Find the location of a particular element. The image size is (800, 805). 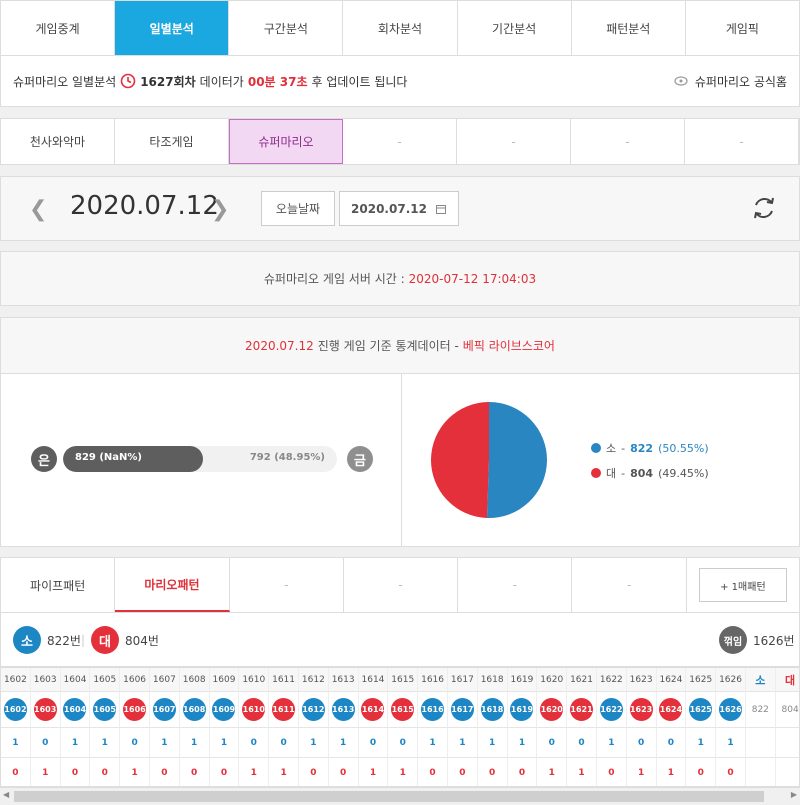

game-tab-5: - is located at coordinates (628, 141).